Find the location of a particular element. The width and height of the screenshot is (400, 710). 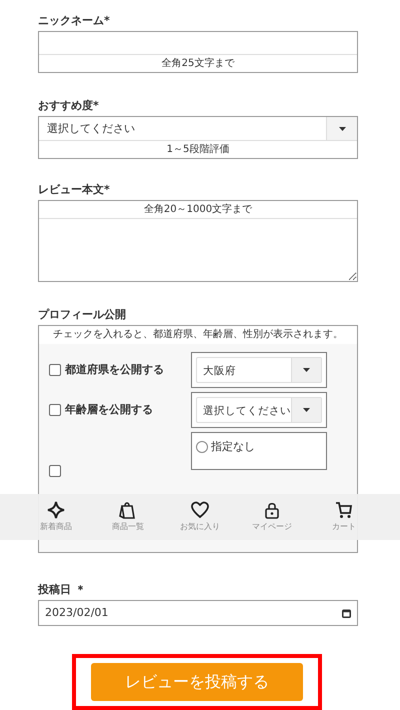

heart-icon is located at coordinates (200, 510).